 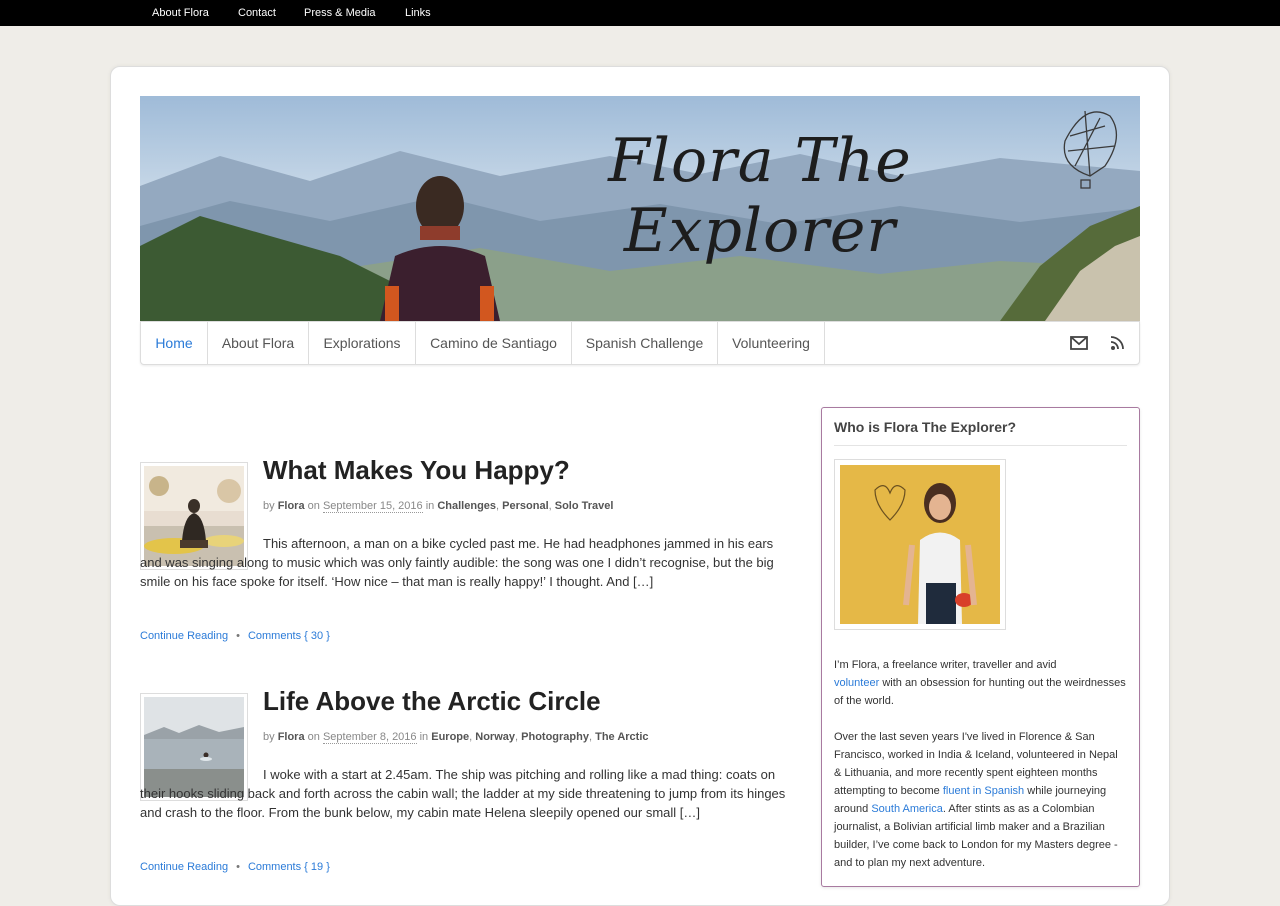 I want to click on post-links: Continue Reading • Comments { 19 }, so click(x=235, y=867).